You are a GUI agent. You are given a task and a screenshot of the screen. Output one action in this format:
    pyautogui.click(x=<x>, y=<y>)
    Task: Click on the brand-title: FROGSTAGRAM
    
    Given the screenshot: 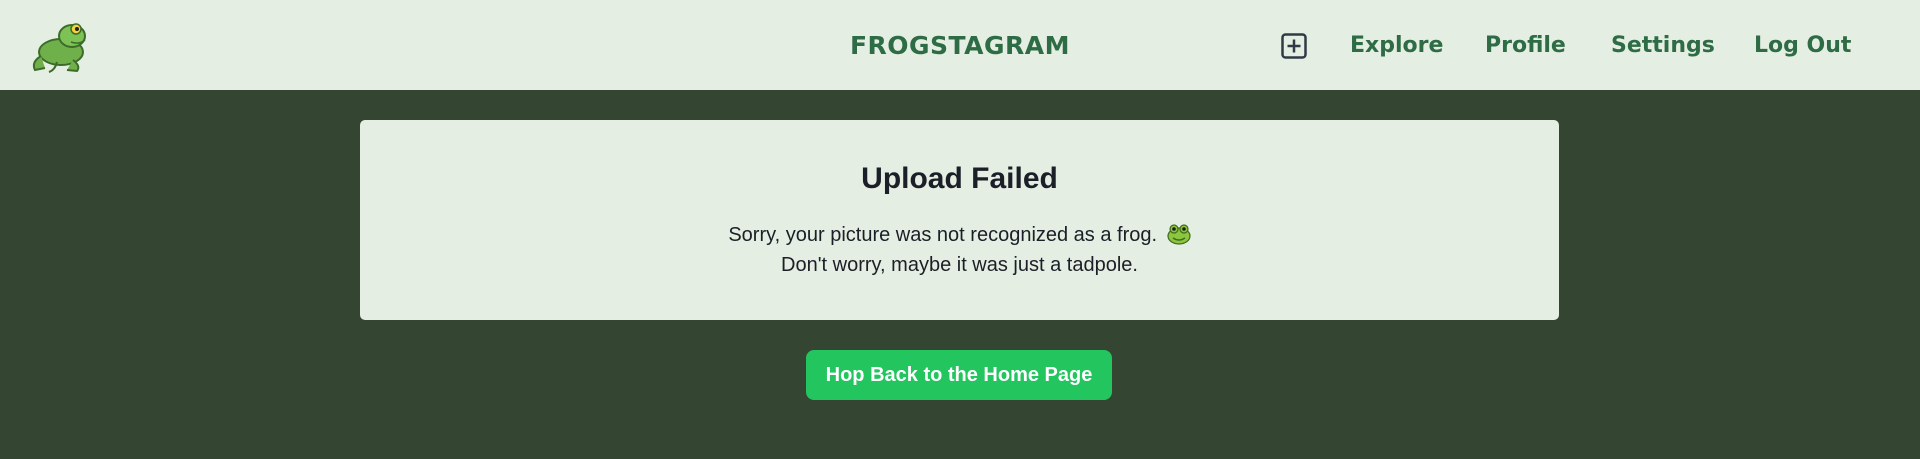 What is the action you would take?
    pyautogui.click(x=960, y=45)
    